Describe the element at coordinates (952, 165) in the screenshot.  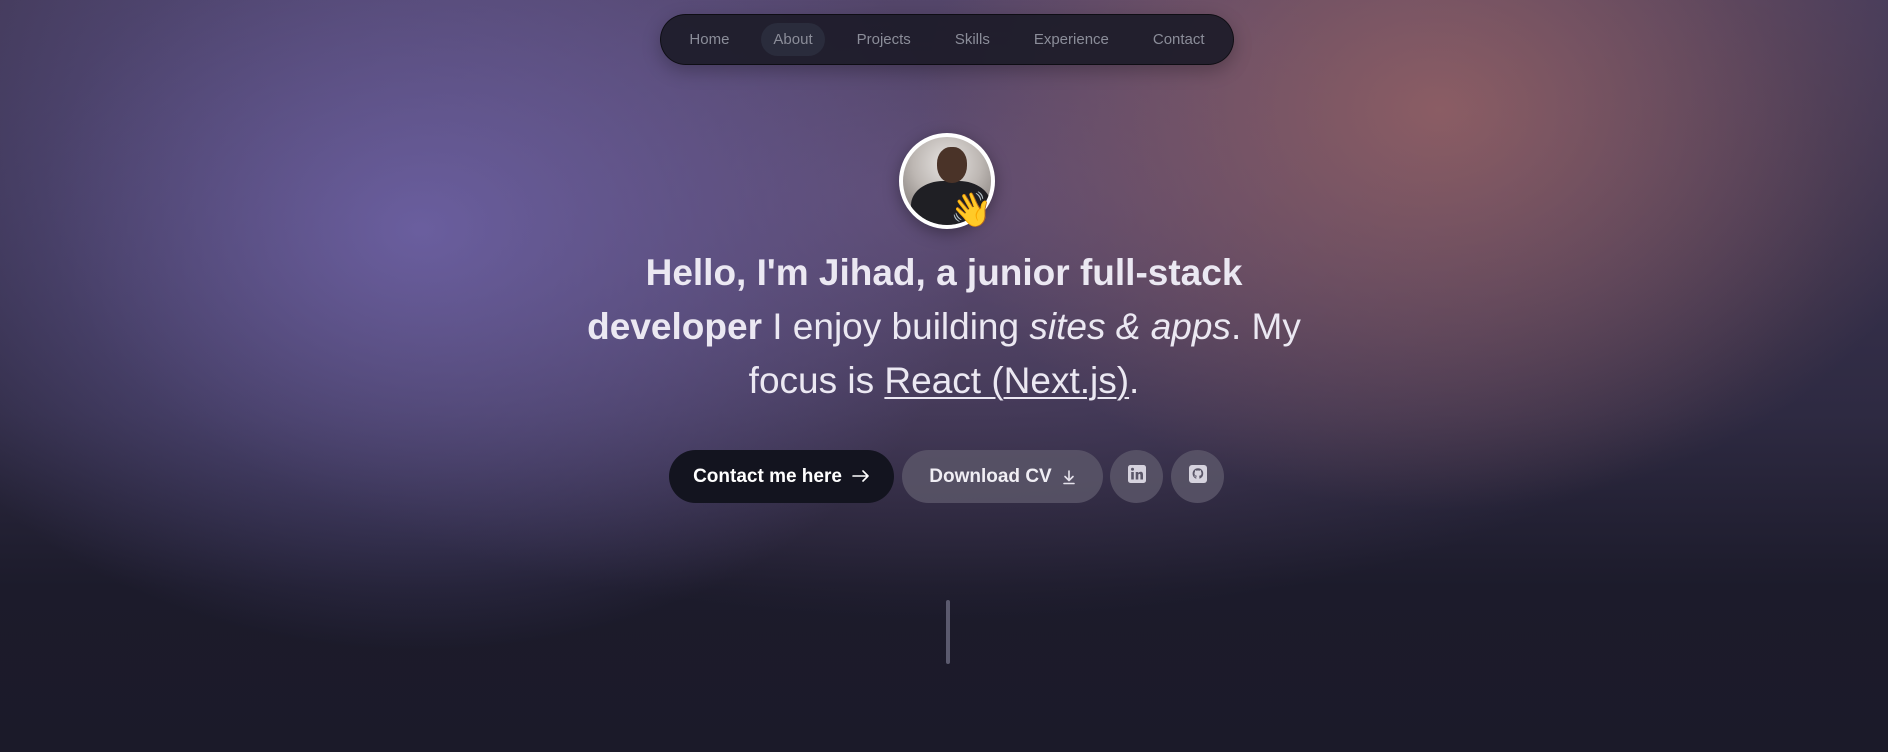
I see `avatar-head-shape` at that location.